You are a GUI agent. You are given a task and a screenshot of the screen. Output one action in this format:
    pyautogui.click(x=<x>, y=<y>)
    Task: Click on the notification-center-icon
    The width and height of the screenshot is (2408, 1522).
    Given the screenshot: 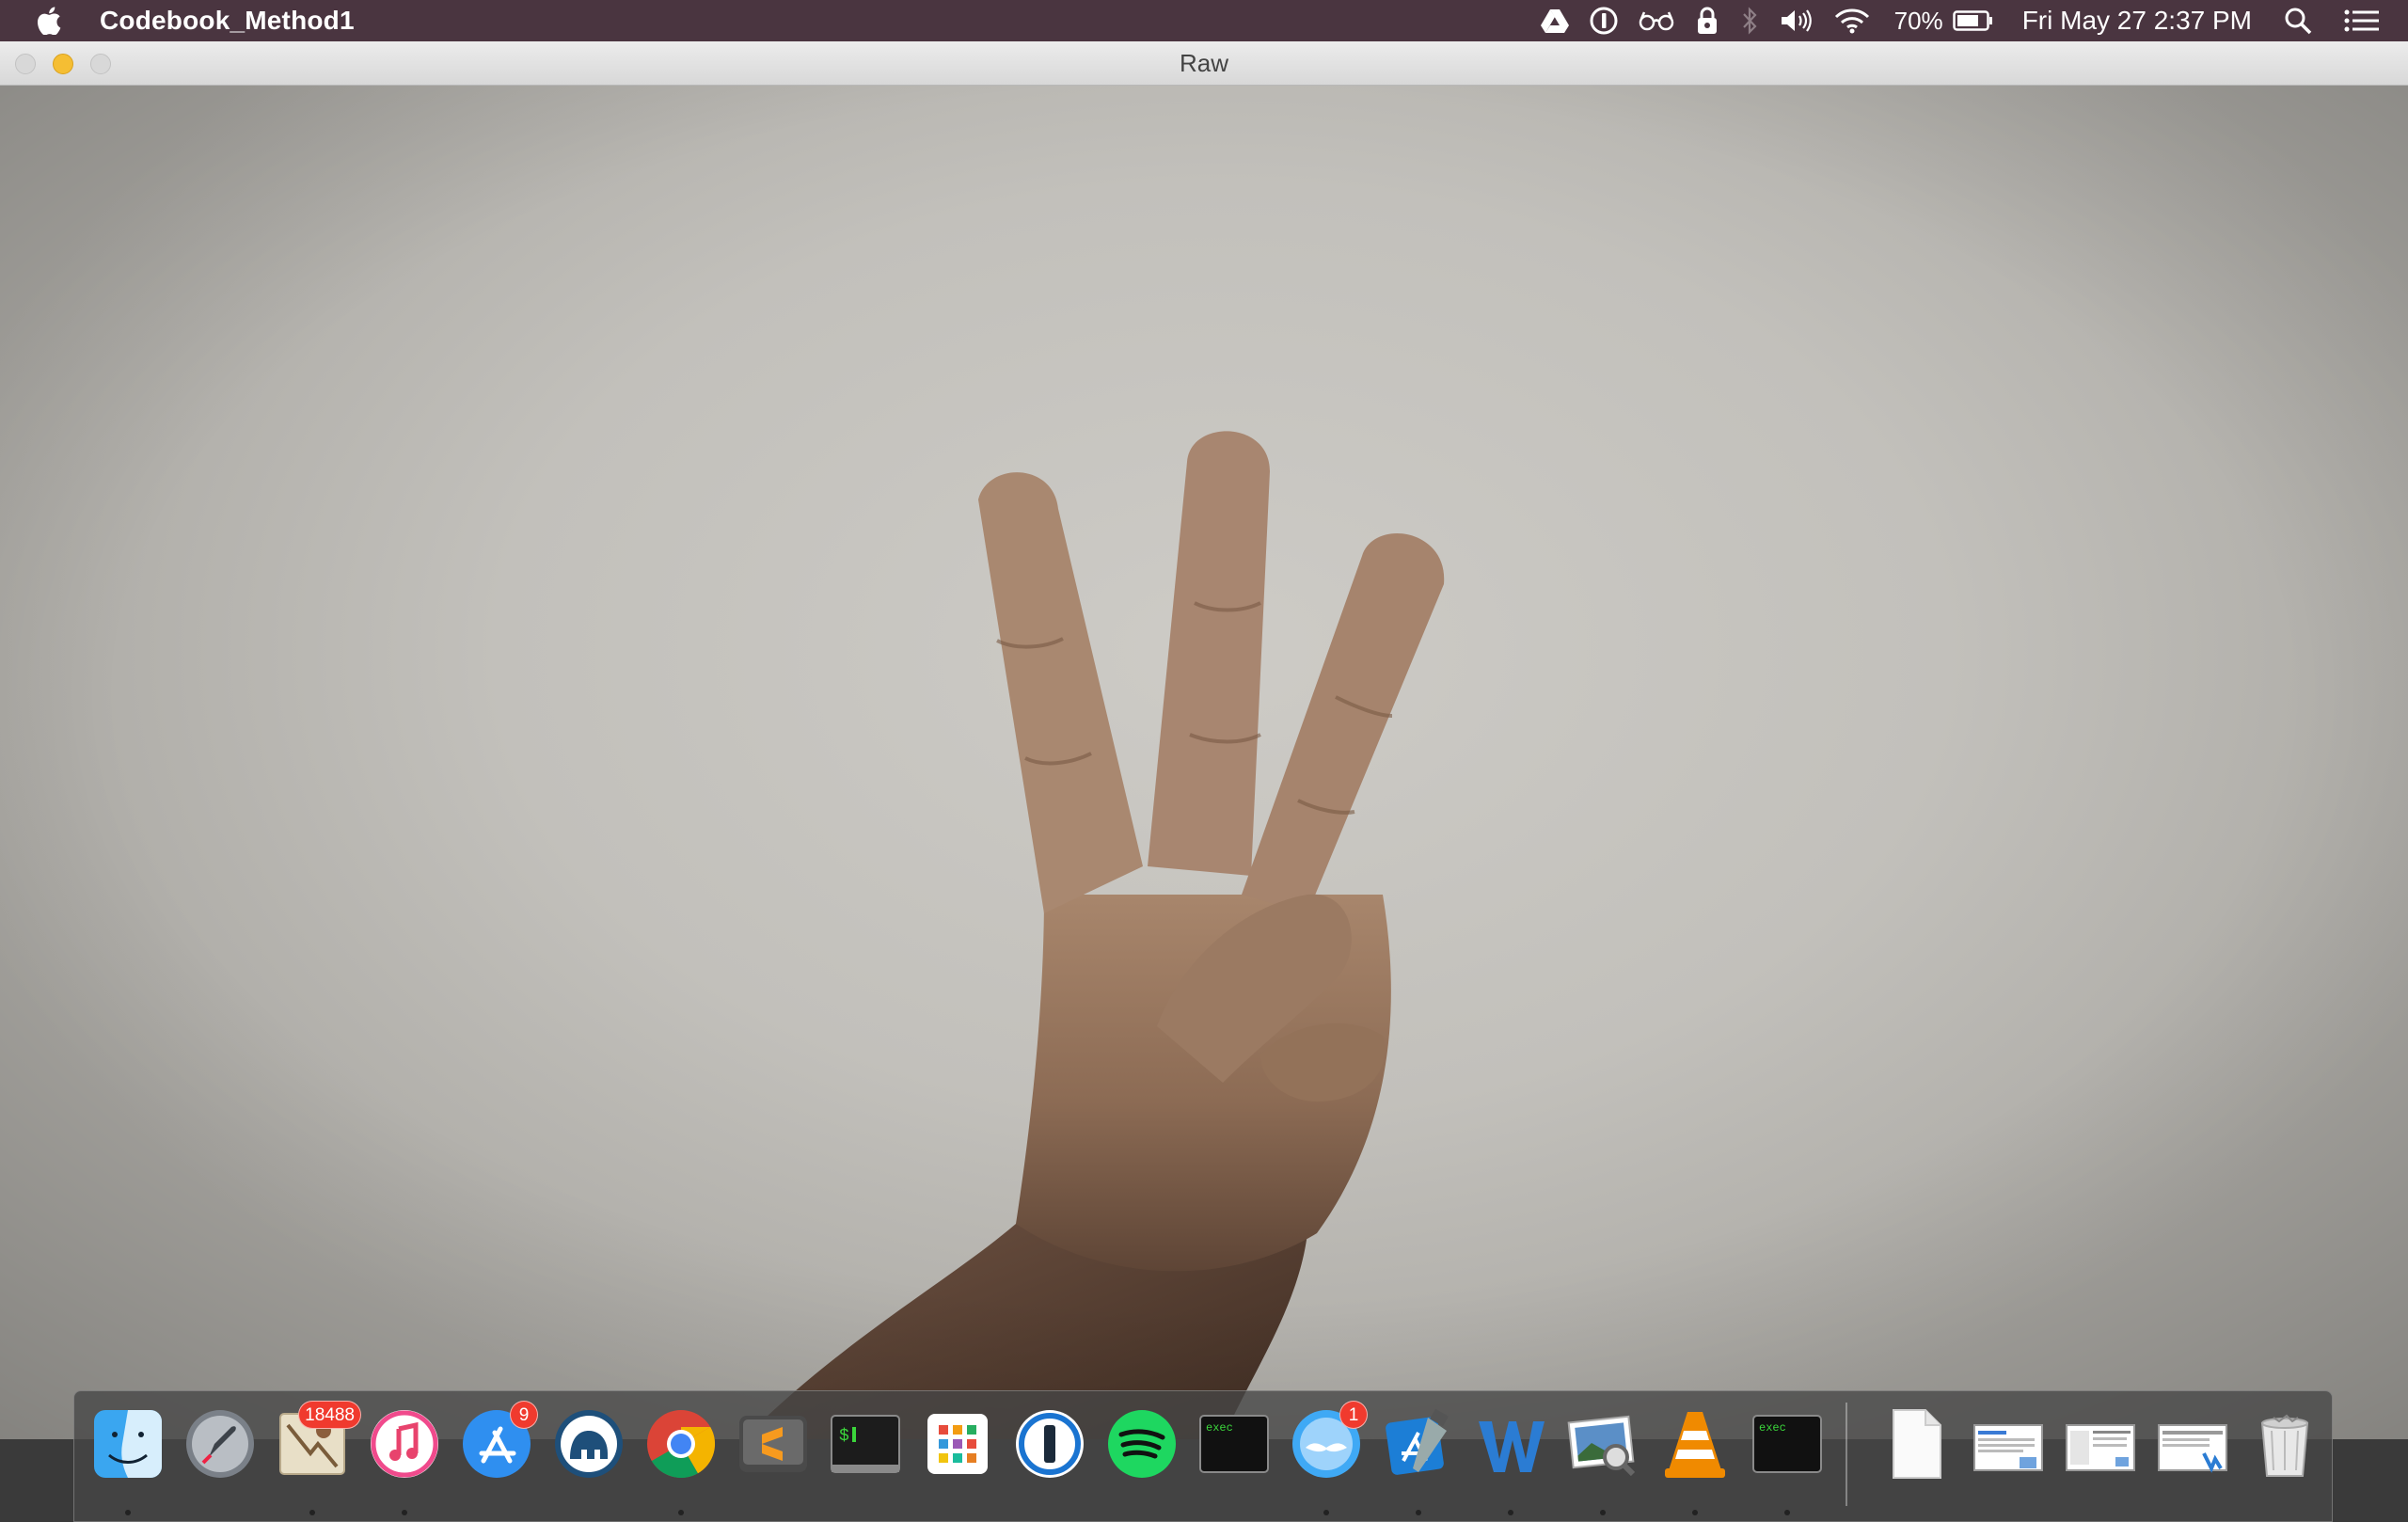 What is the action you would take?
    pyautogui.click(x=2362, y=20)
    